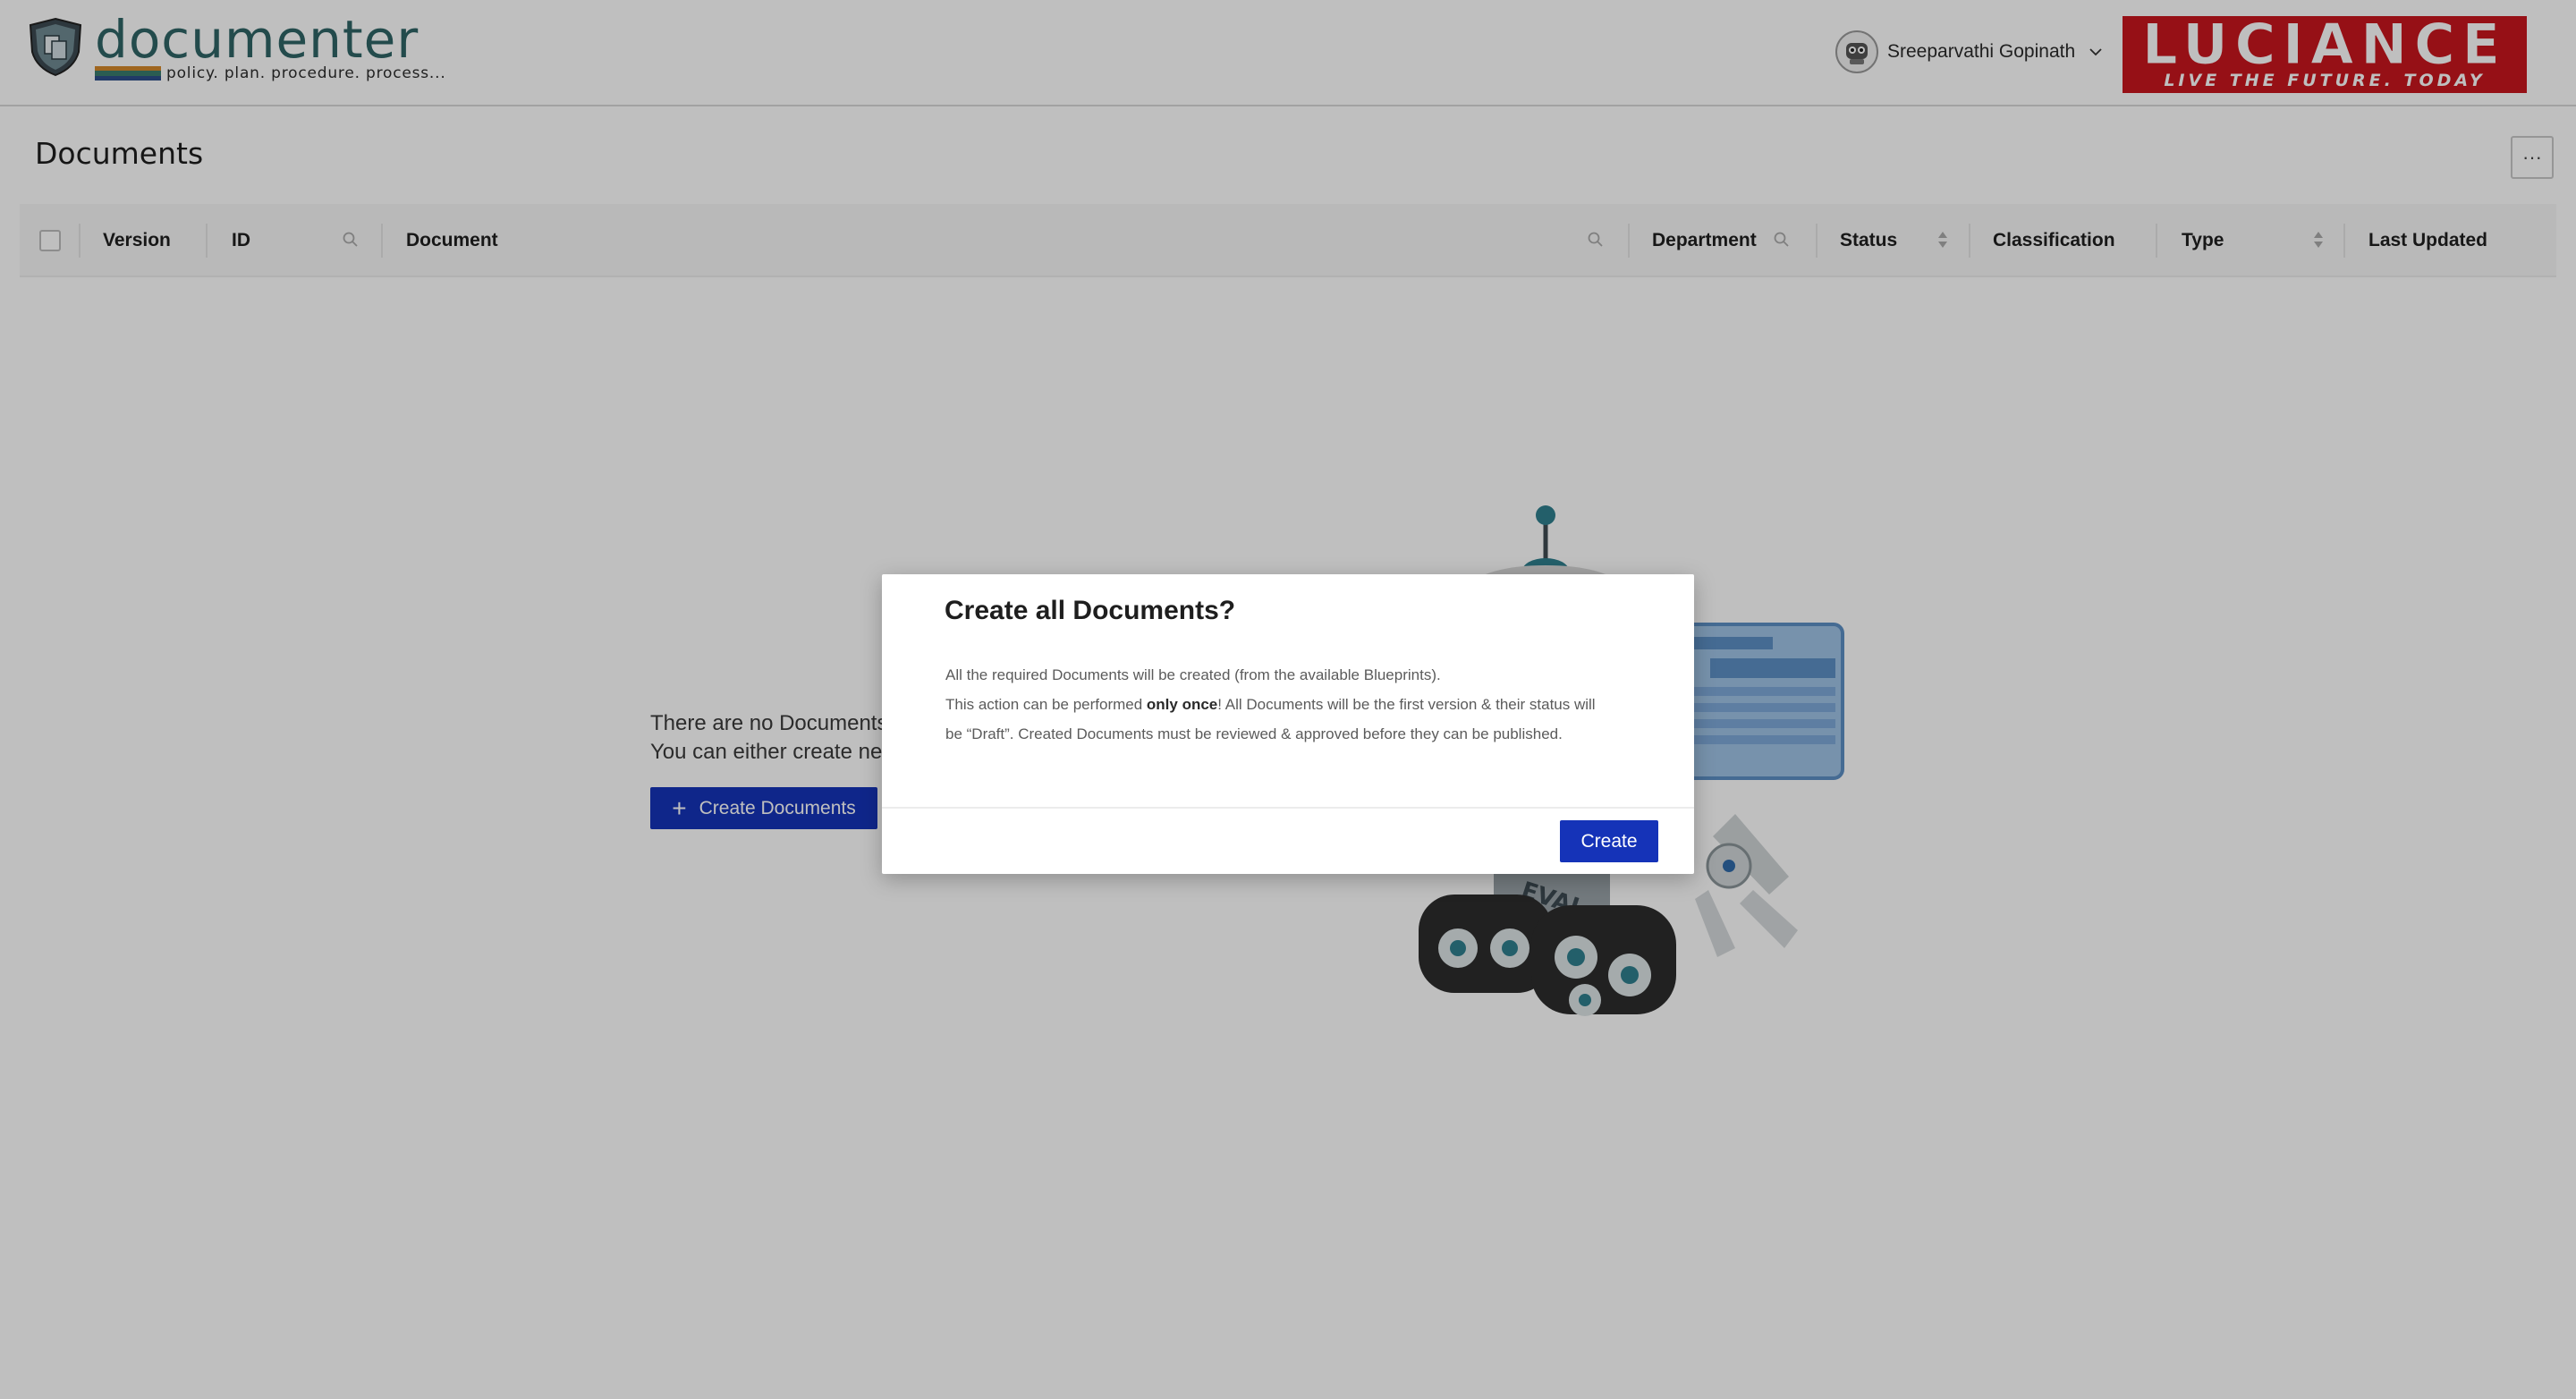  I want to click on dialog-divider, so click(1288, 808).